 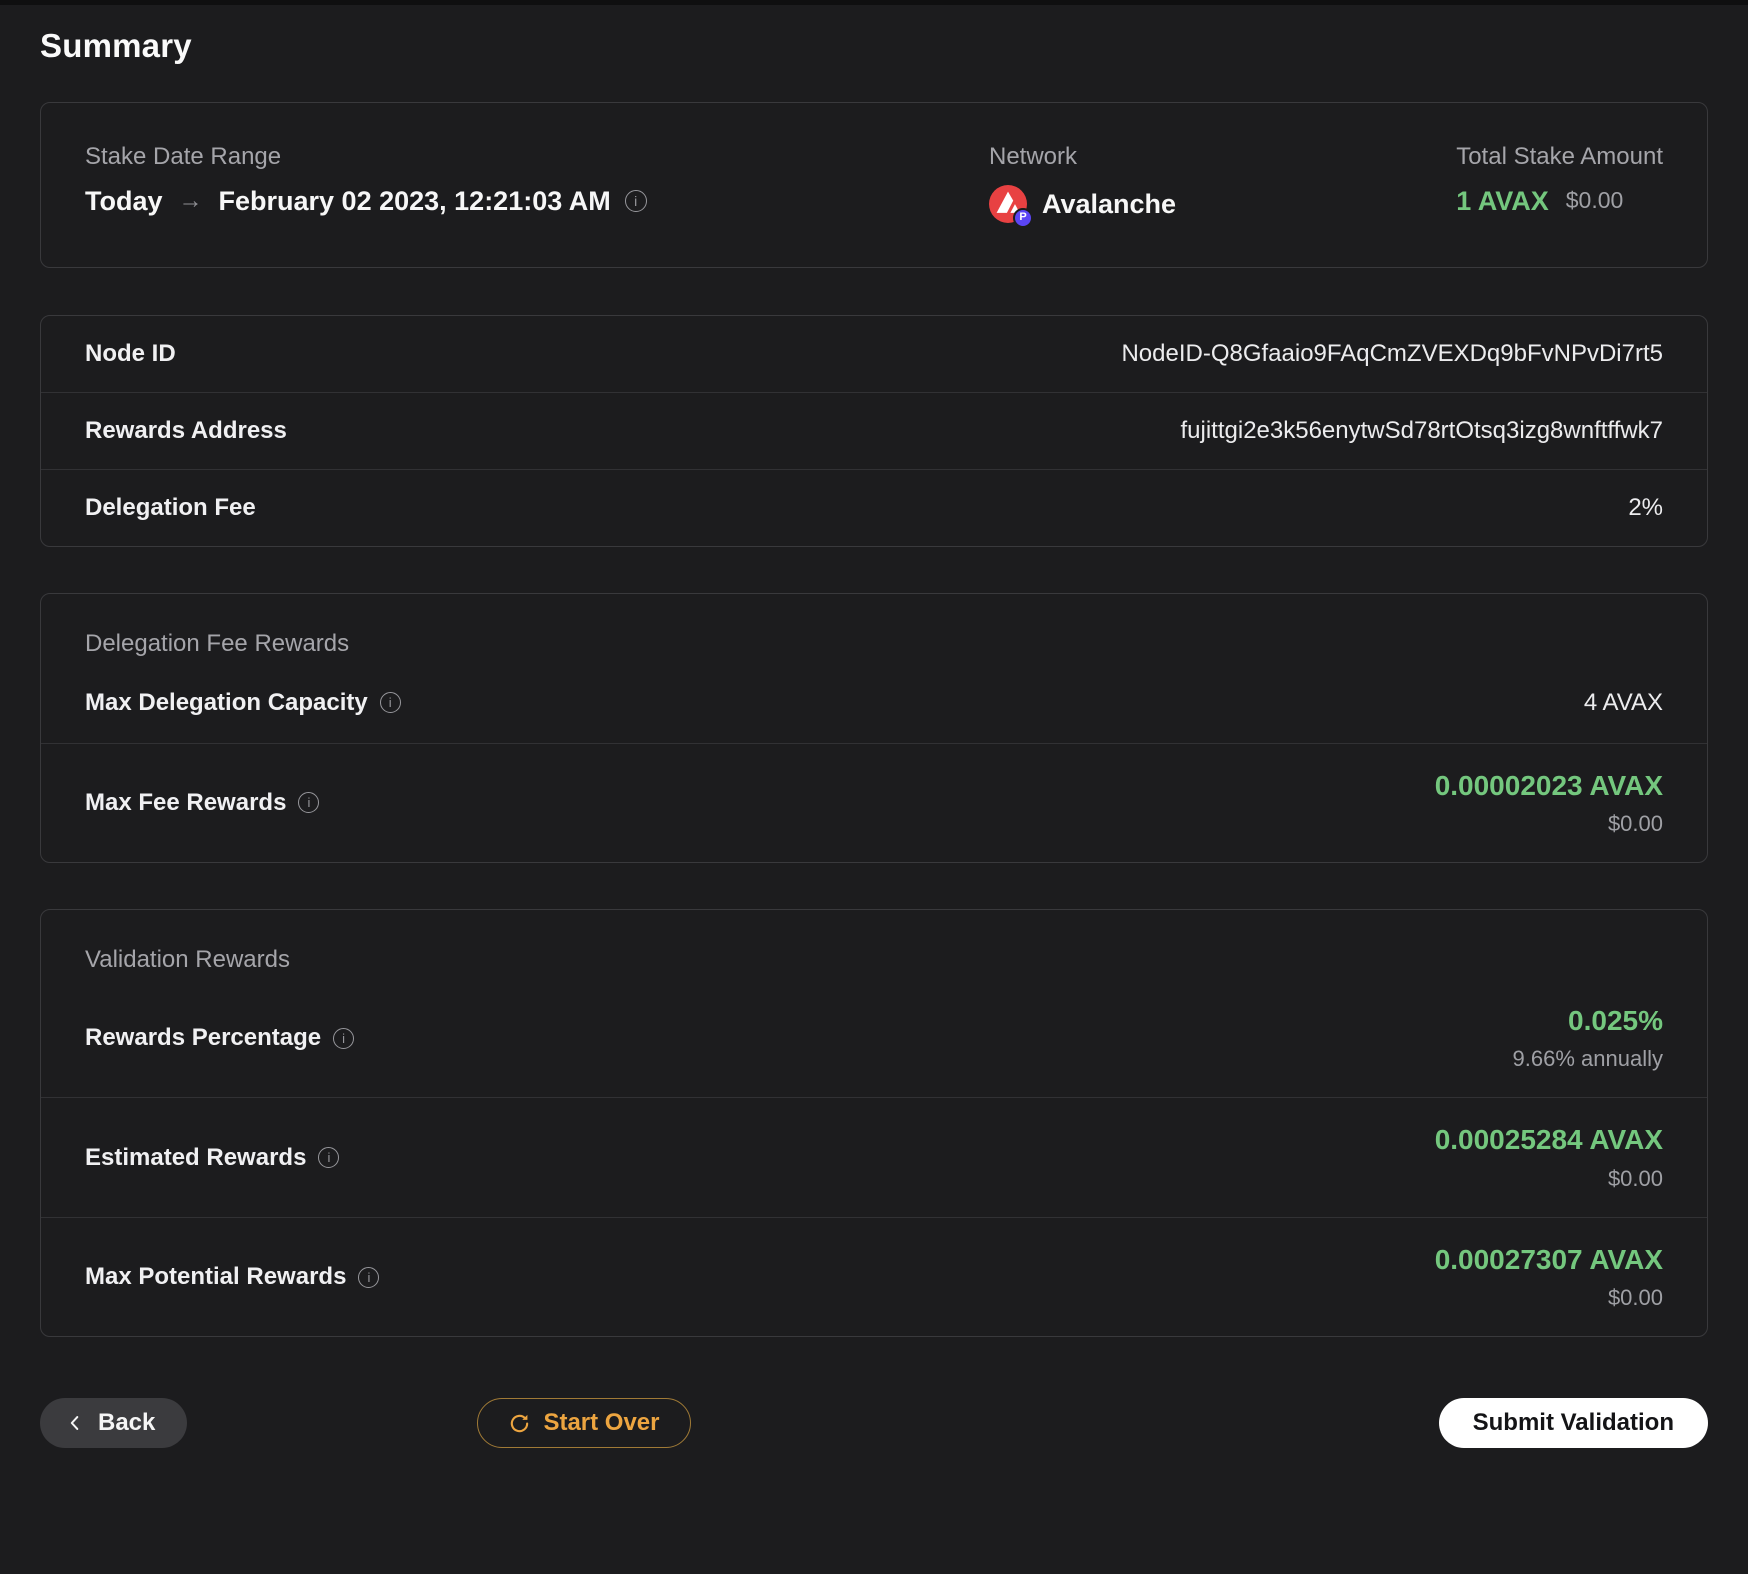 I want to click on max-potential-rewards-value: 0.00027307 AVAX, so click(x=1548, y=1259).